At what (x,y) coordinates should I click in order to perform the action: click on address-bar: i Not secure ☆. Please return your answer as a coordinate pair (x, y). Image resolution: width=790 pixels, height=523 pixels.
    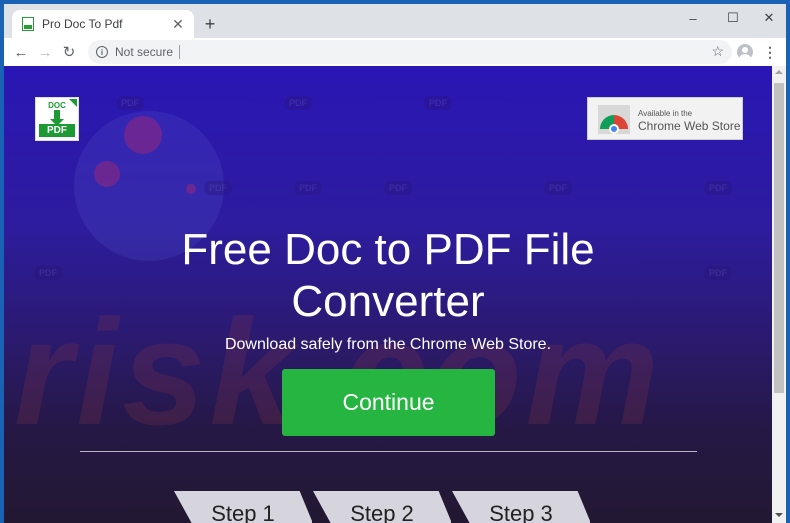
    Looking at the image, I should click on (410, 52).